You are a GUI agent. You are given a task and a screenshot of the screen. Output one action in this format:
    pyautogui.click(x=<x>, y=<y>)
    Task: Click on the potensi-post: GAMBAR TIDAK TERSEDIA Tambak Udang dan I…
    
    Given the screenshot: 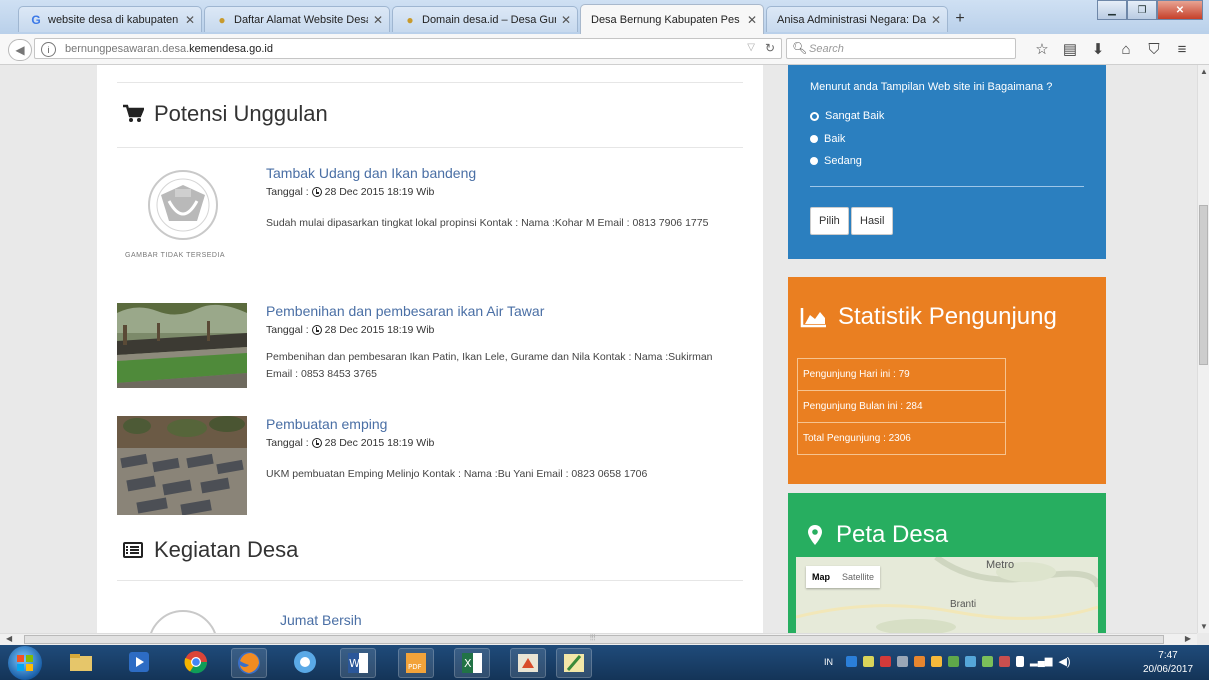 What is the action you would take?
    pyautogui.click(x=427, y=225)
    